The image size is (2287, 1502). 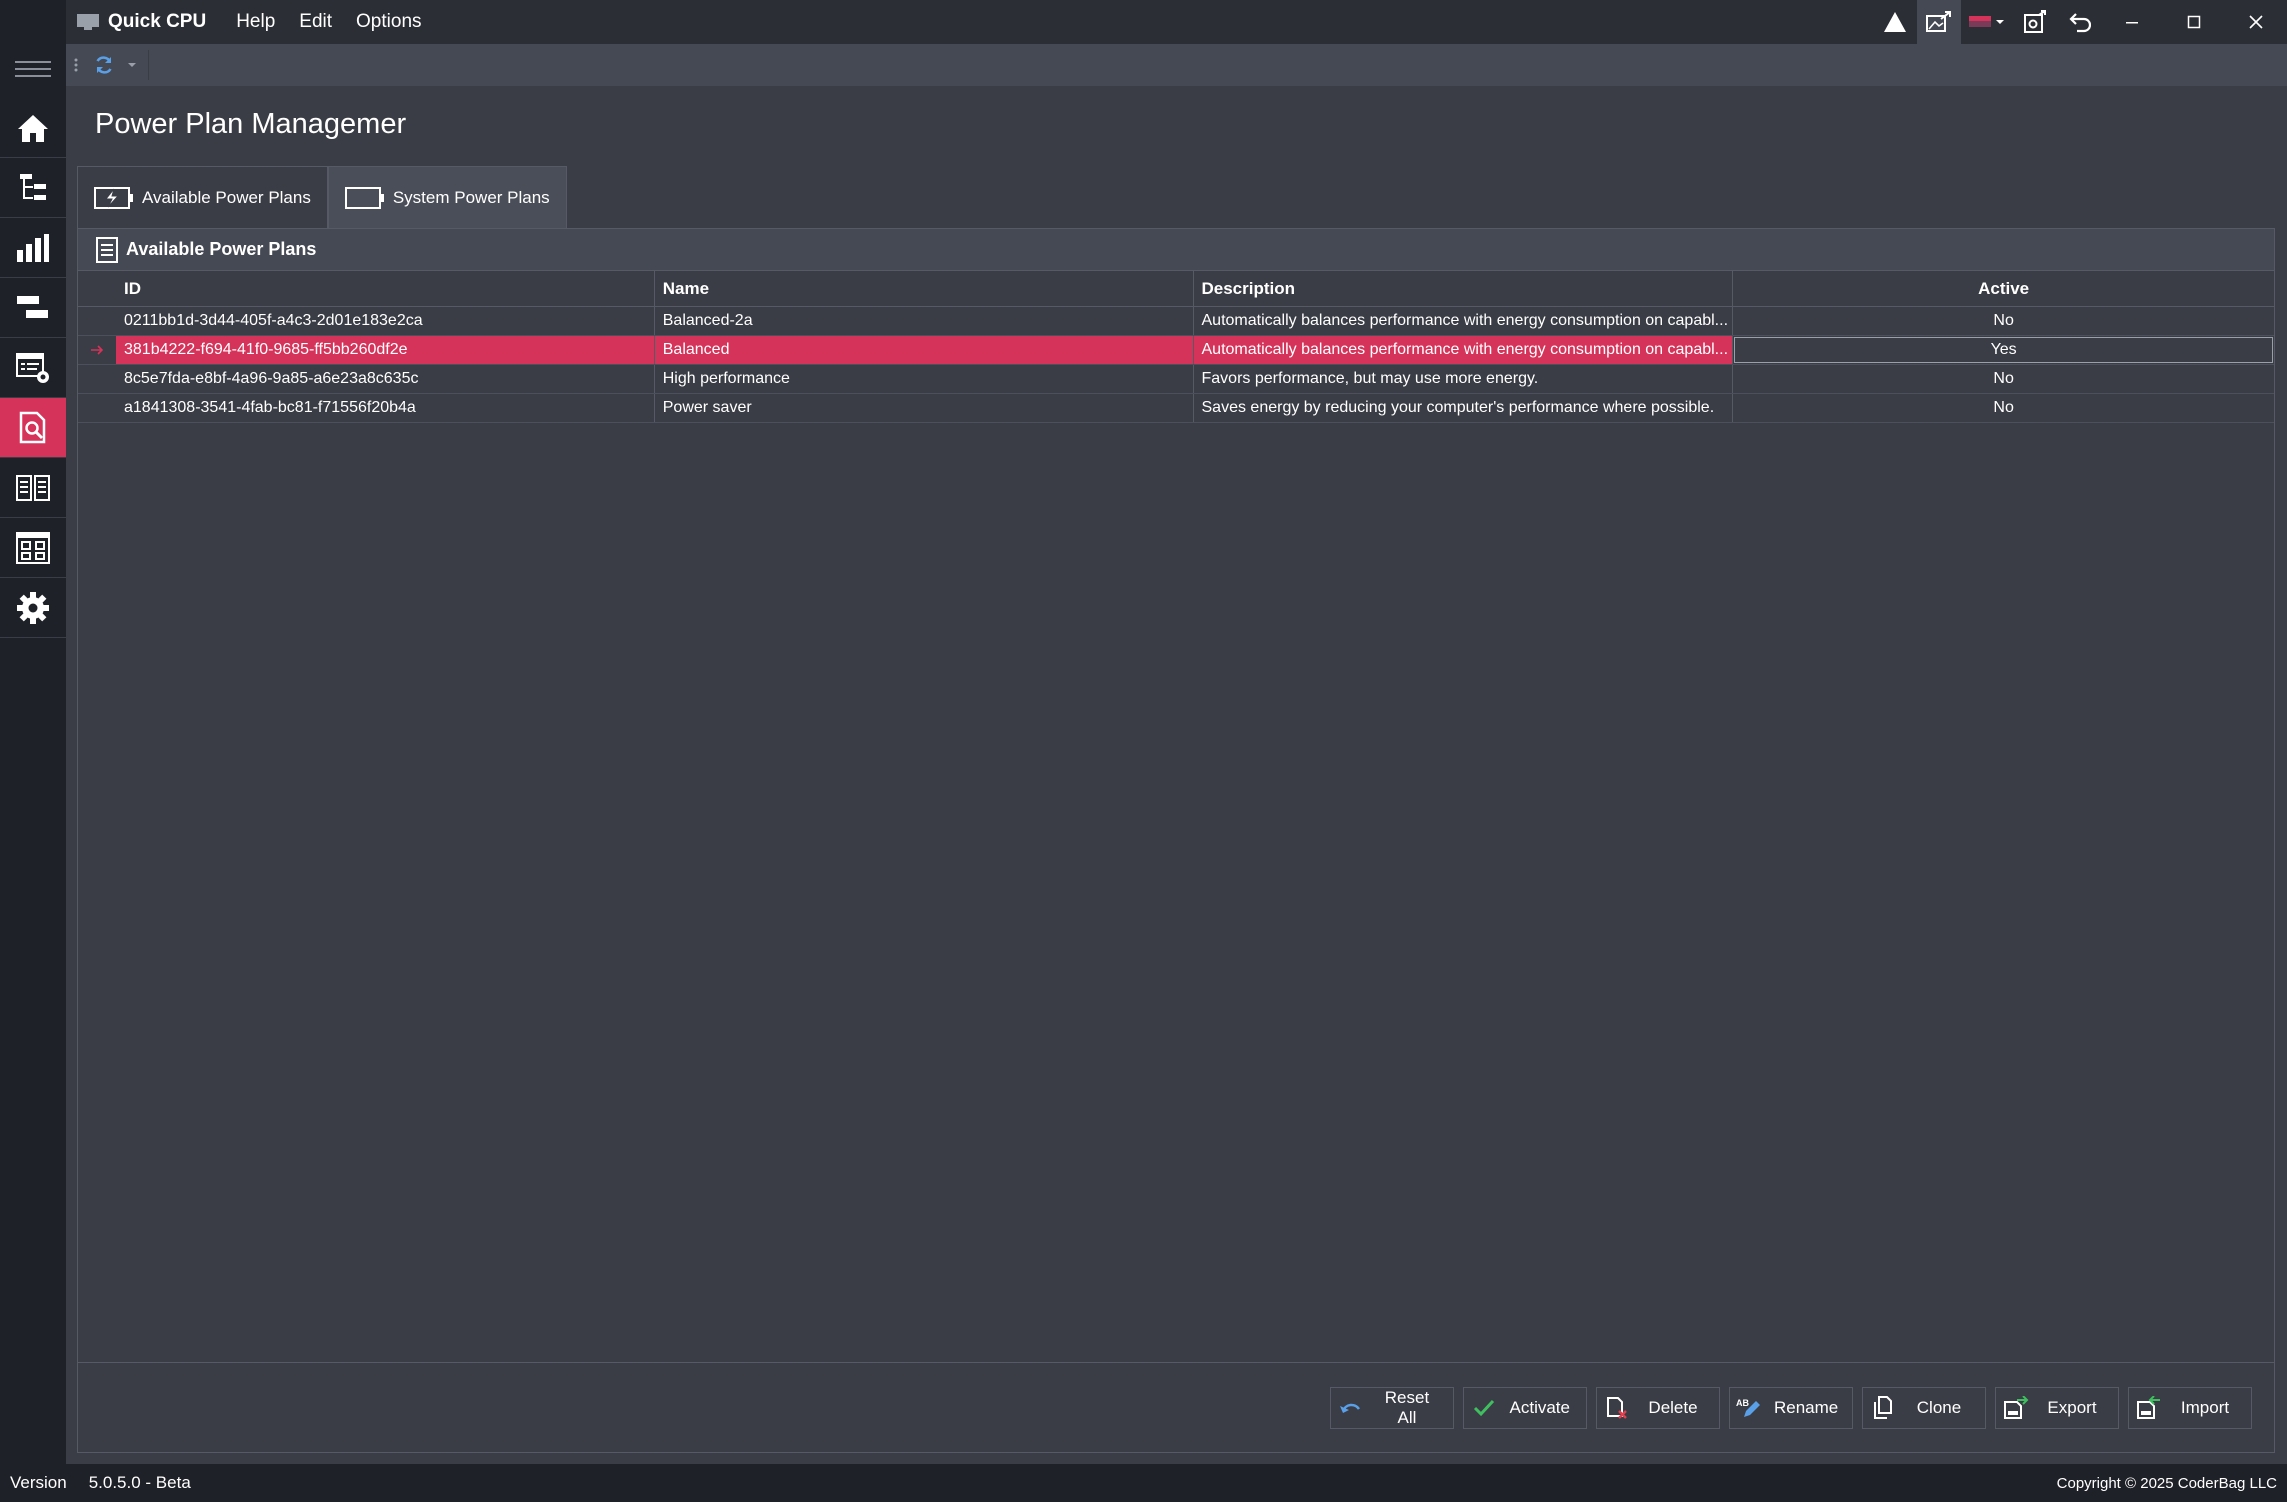 What do you see at coordinates (385, 350) in the screenshot?
I see `cell-id: 381b4222-f694-41f0-9685-ff5bb260df2e` at bounding box center [385, 350].